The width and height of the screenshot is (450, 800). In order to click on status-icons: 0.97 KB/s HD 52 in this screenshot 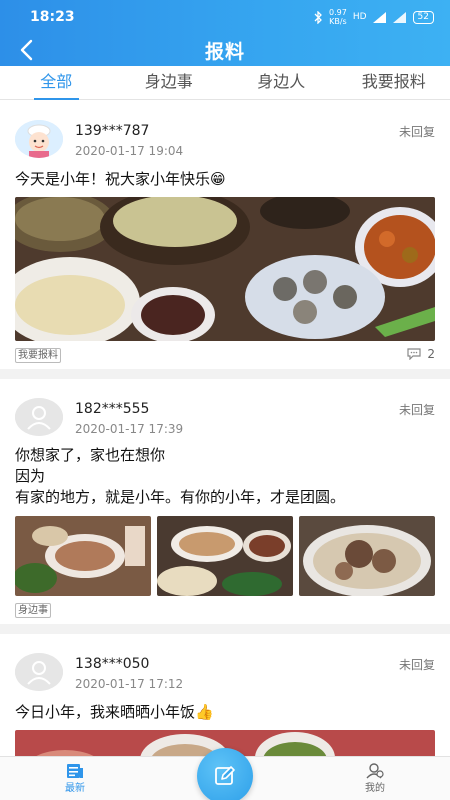, I will do `click(374, 17)`.